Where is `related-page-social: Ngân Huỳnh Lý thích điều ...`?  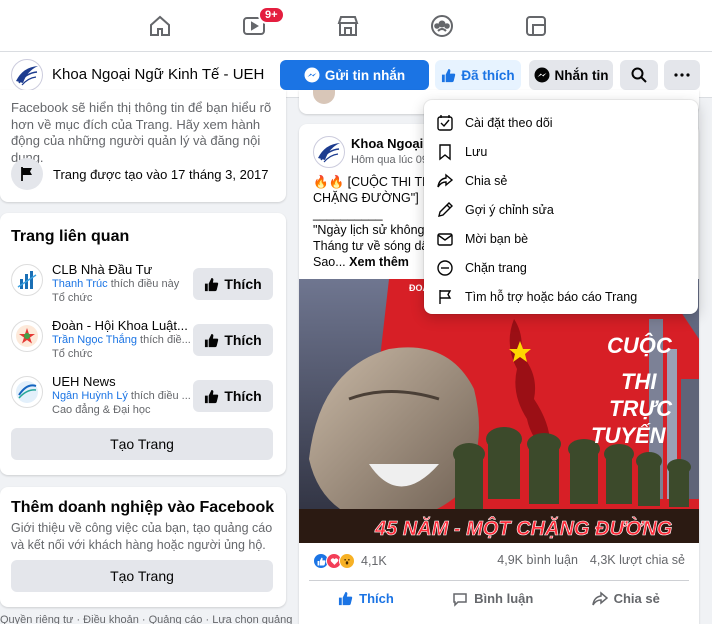 related-page-social: Ngân Huỳnh Lý thích điều ... is located at coordinates (121, 396).